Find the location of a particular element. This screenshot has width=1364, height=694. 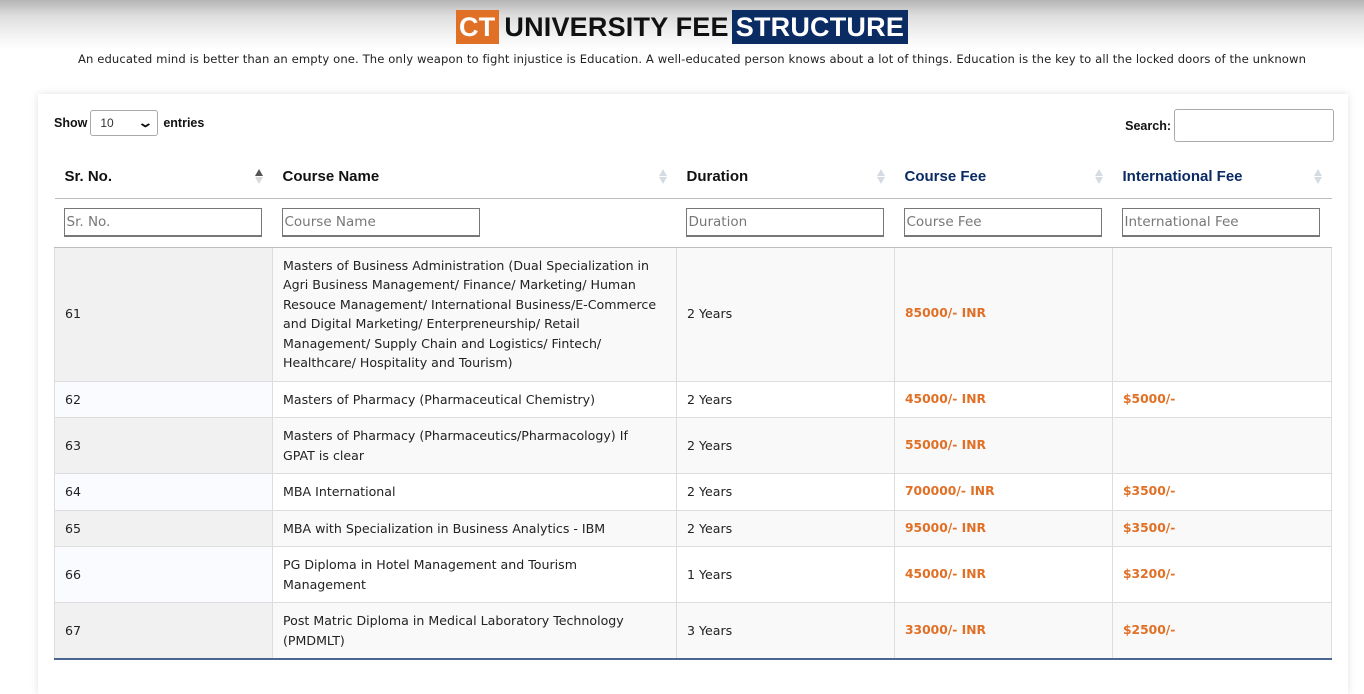

sr-no-cell: 63 is located at coordinates (163, 445).